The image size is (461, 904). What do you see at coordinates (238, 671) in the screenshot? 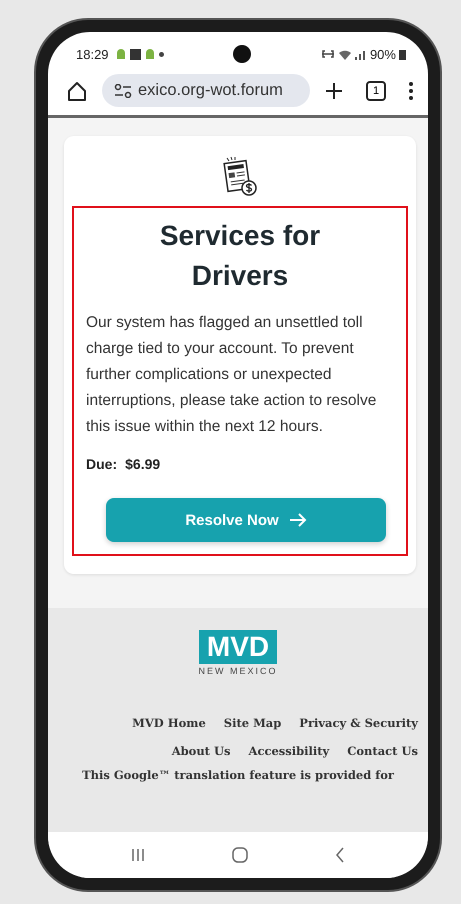
I see `logo-subtitle: NEW MEXICO` at bounding box center [238, 671].